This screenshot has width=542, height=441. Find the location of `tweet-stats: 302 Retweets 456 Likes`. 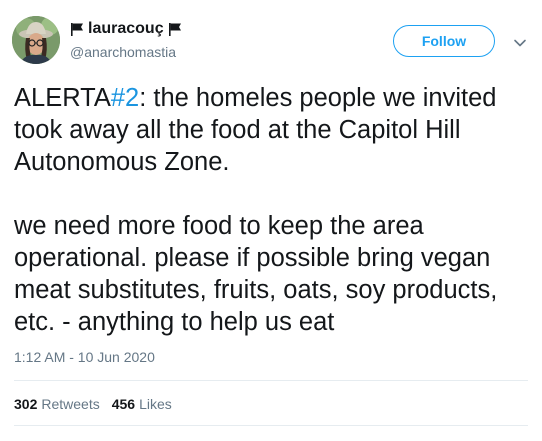

tweet-stats: 302 Retweets 456 Likes is located at coordinates (99, 404).